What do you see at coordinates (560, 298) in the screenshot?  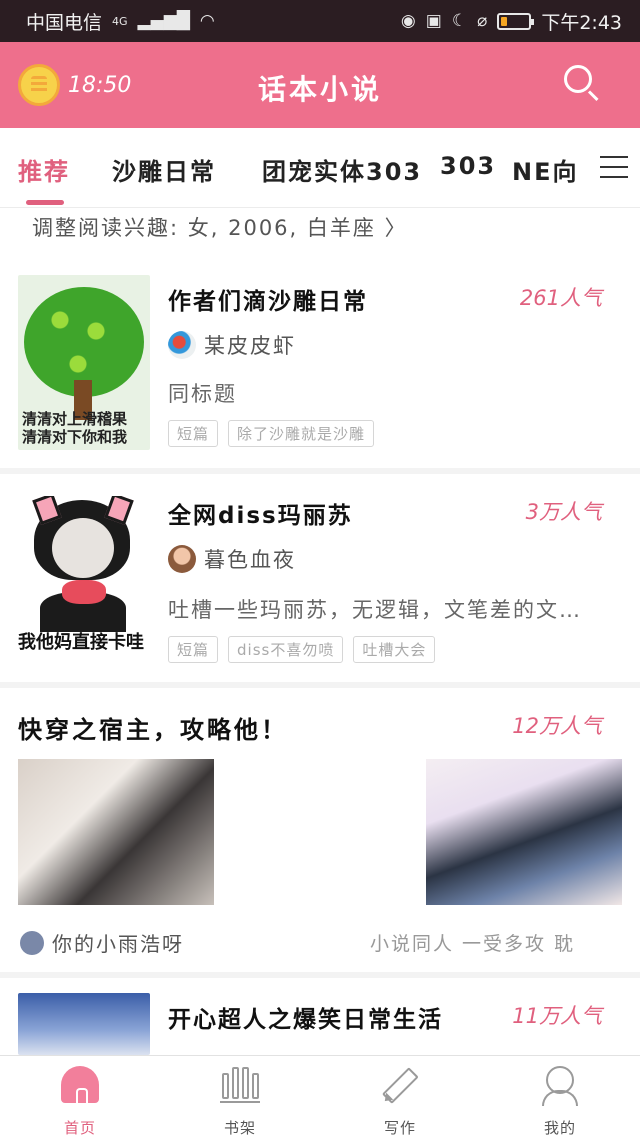 I see `popularity-count: 261人气` at bounding box center [560, 298].